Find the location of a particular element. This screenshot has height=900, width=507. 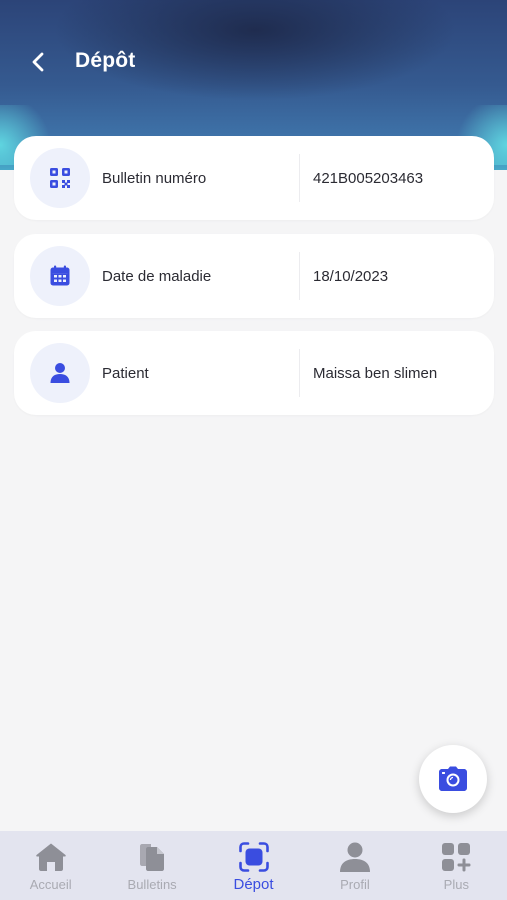

date-icon-badge is located at coordinates (60, 276).